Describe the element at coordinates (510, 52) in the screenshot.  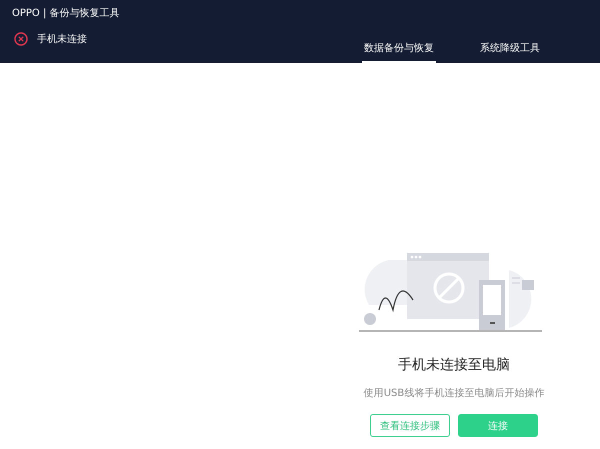
I see `tab: 系统降级工具` at that location.